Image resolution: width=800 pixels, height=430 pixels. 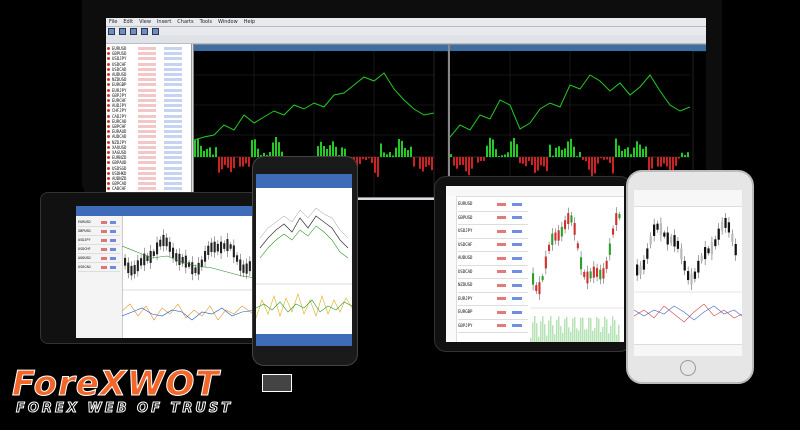 I want to click on iphone-top-bar, so click(x=688, y=198).